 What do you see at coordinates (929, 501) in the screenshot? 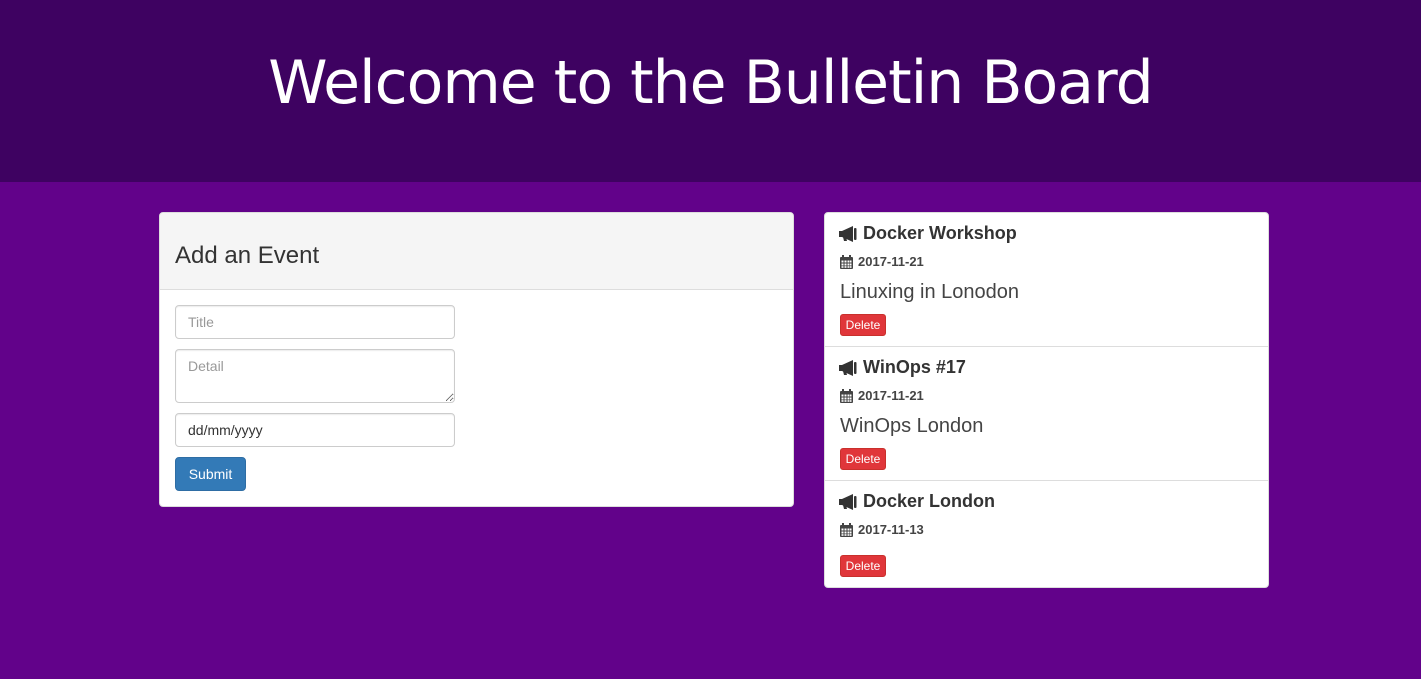
I see `event-title: Docker London` at bounding box center [929, 501].